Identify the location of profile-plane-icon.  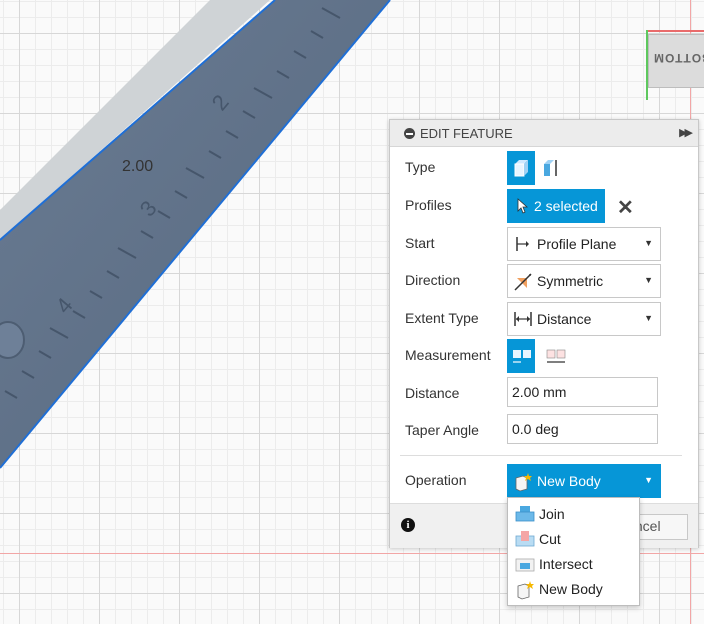
(522, 244).